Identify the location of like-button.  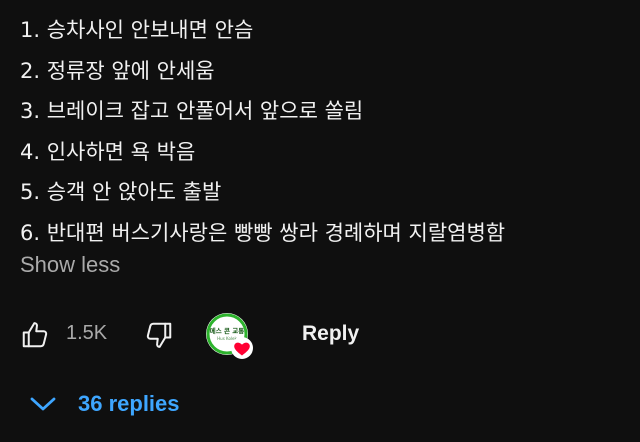
(35, 335).